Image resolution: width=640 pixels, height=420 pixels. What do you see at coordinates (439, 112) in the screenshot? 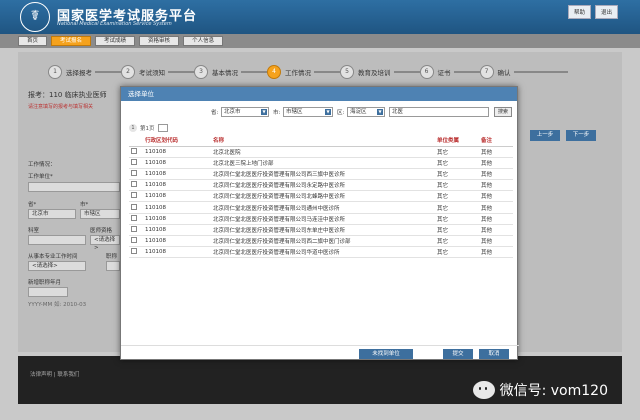
I see `unit-search-input: 北医` at bounding box center [439, 112].